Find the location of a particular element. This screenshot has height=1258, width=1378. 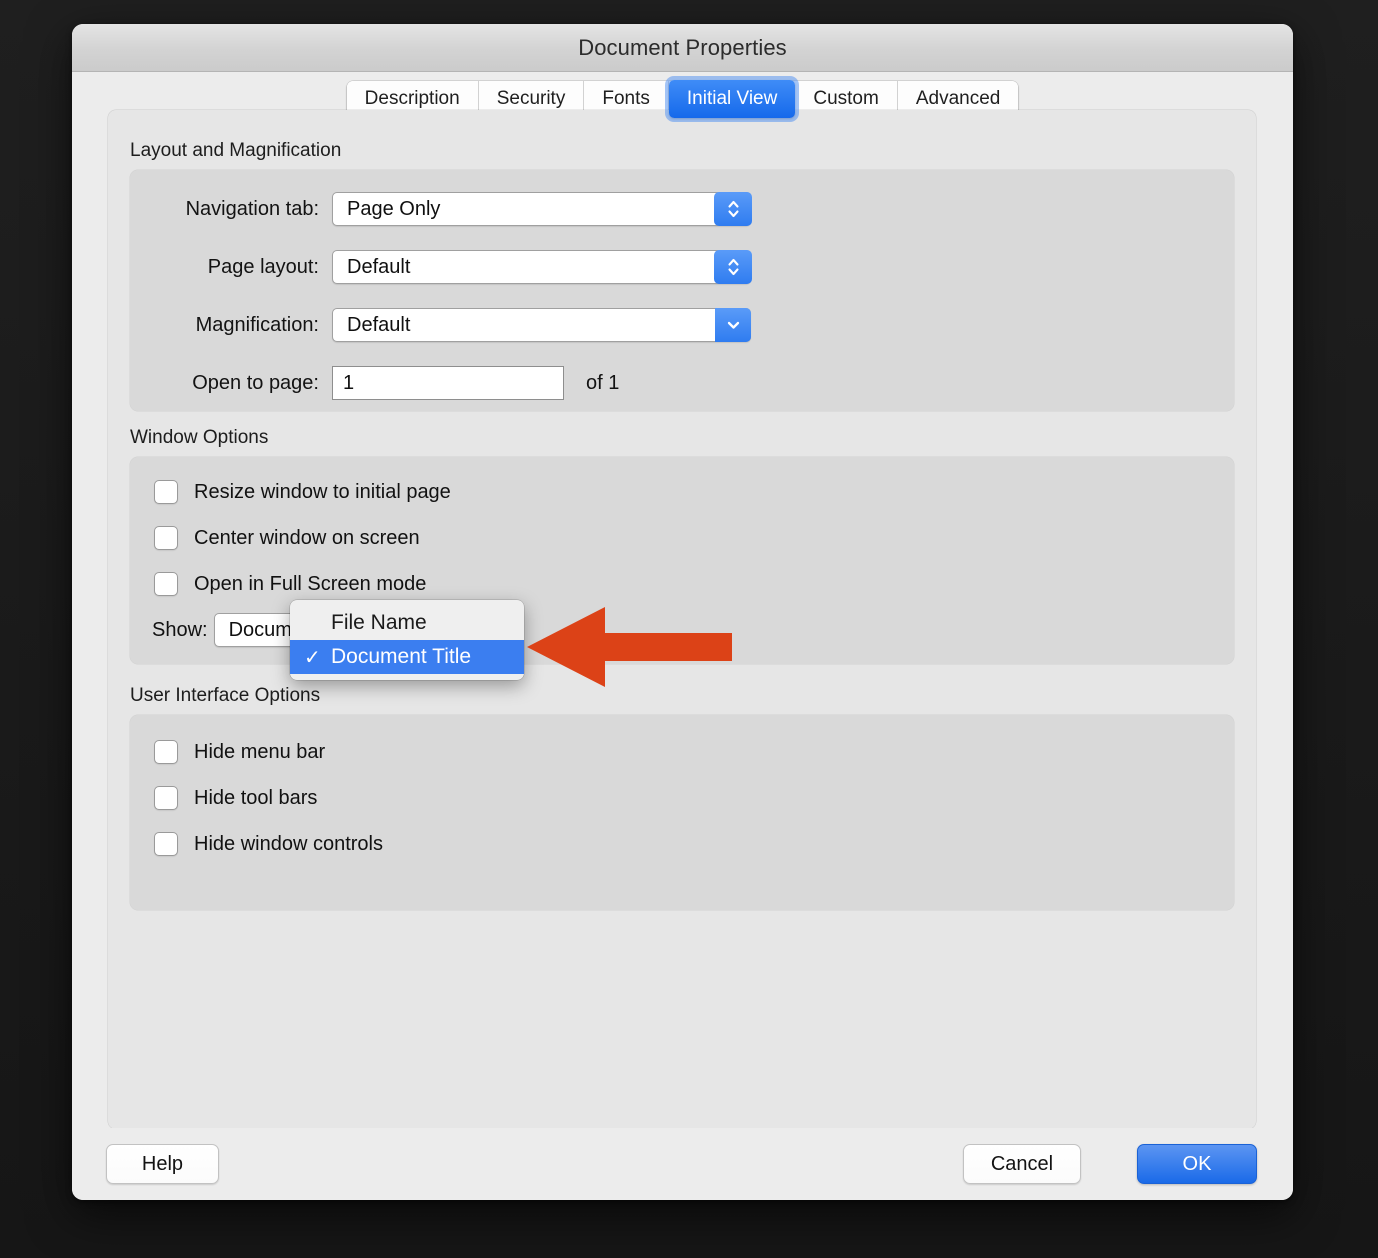

open-to-page-row: Open to page: 1 of 1 is located at coordinates (682, 383).